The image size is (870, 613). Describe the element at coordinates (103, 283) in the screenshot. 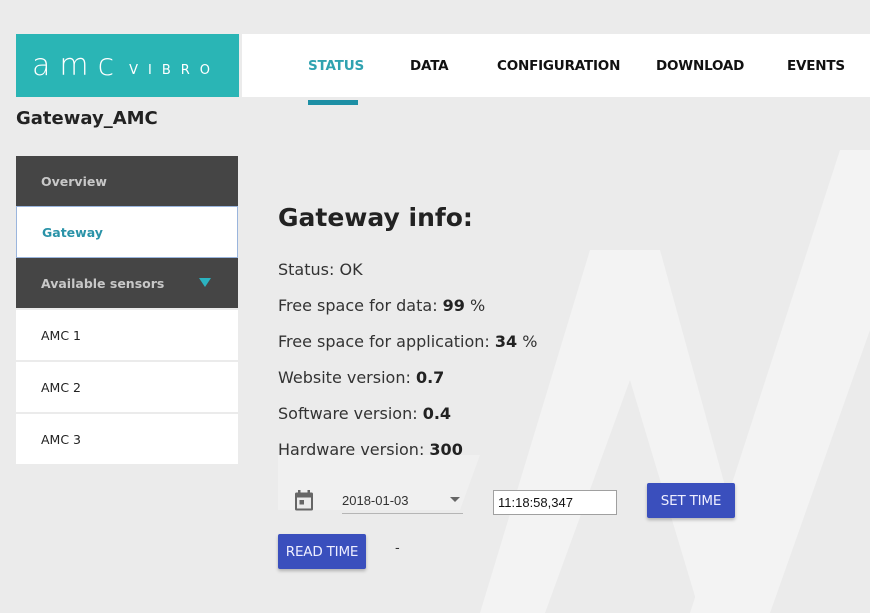

I see `sidebar-item-label: Available sensors` at that location.